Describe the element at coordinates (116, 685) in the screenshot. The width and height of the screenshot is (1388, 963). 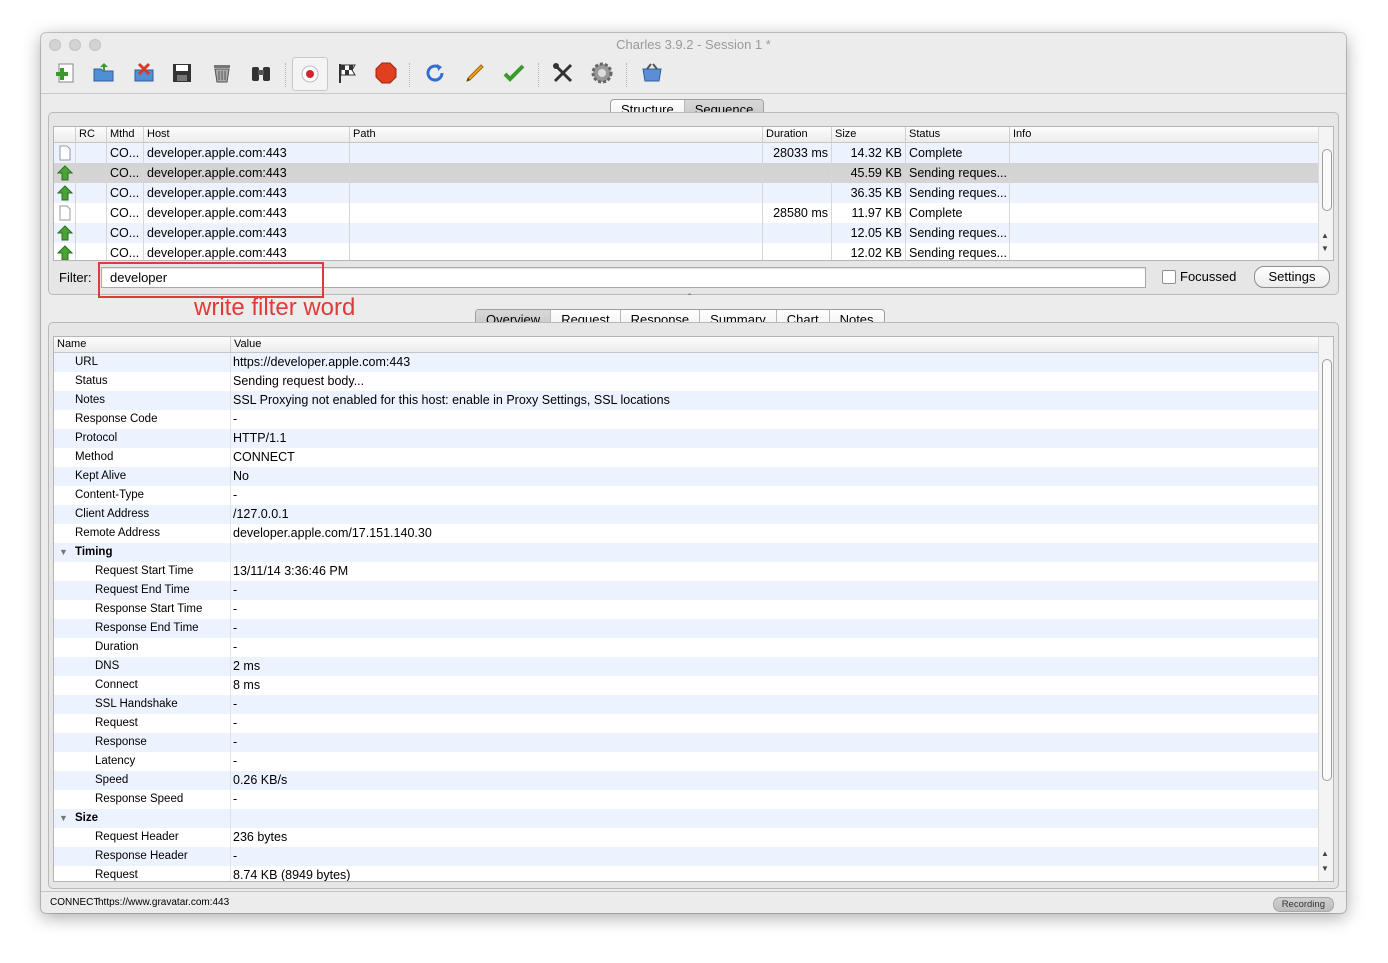
I see `overview-name: Connect` at that location.